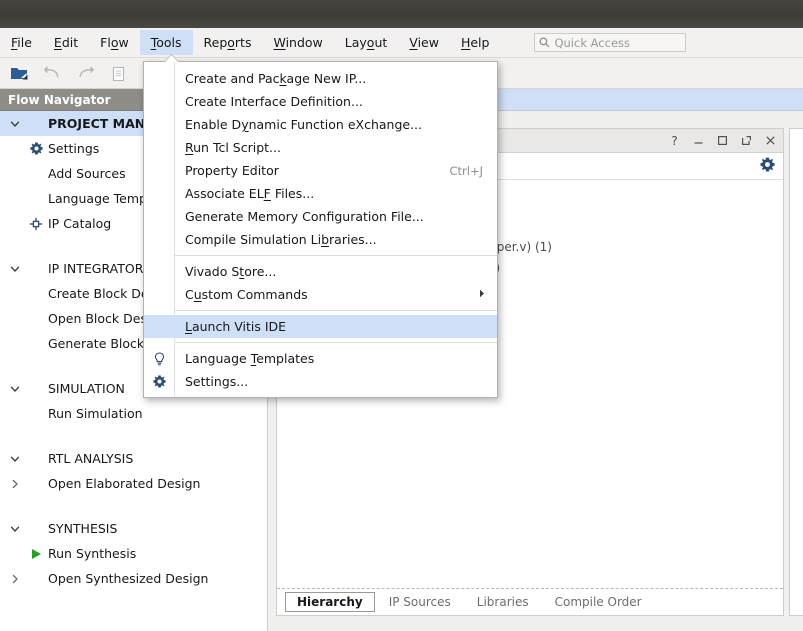 The image size is (803, 631). I want to click on flow-navigator-title: Flow Navigator, so click(59, 99).